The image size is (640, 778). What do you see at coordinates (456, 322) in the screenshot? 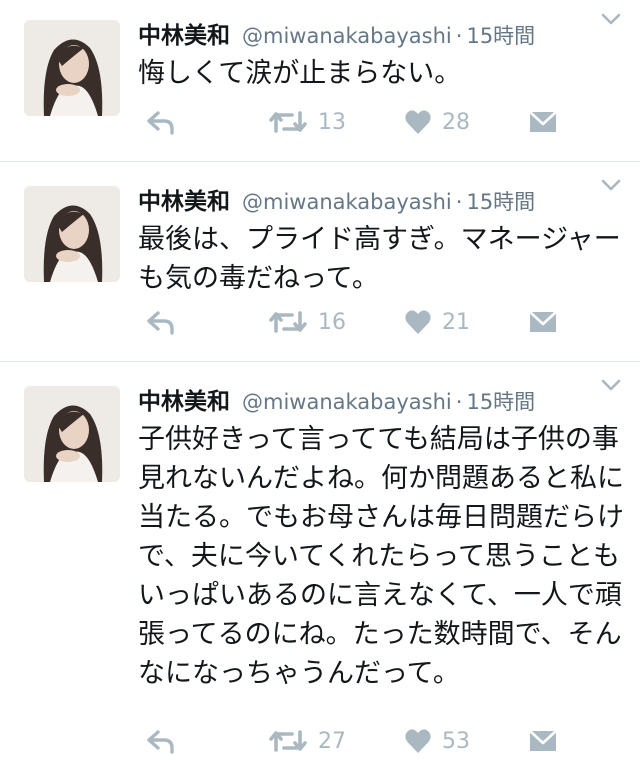
I see `like-count: 21` at bounding box center [456, 322].